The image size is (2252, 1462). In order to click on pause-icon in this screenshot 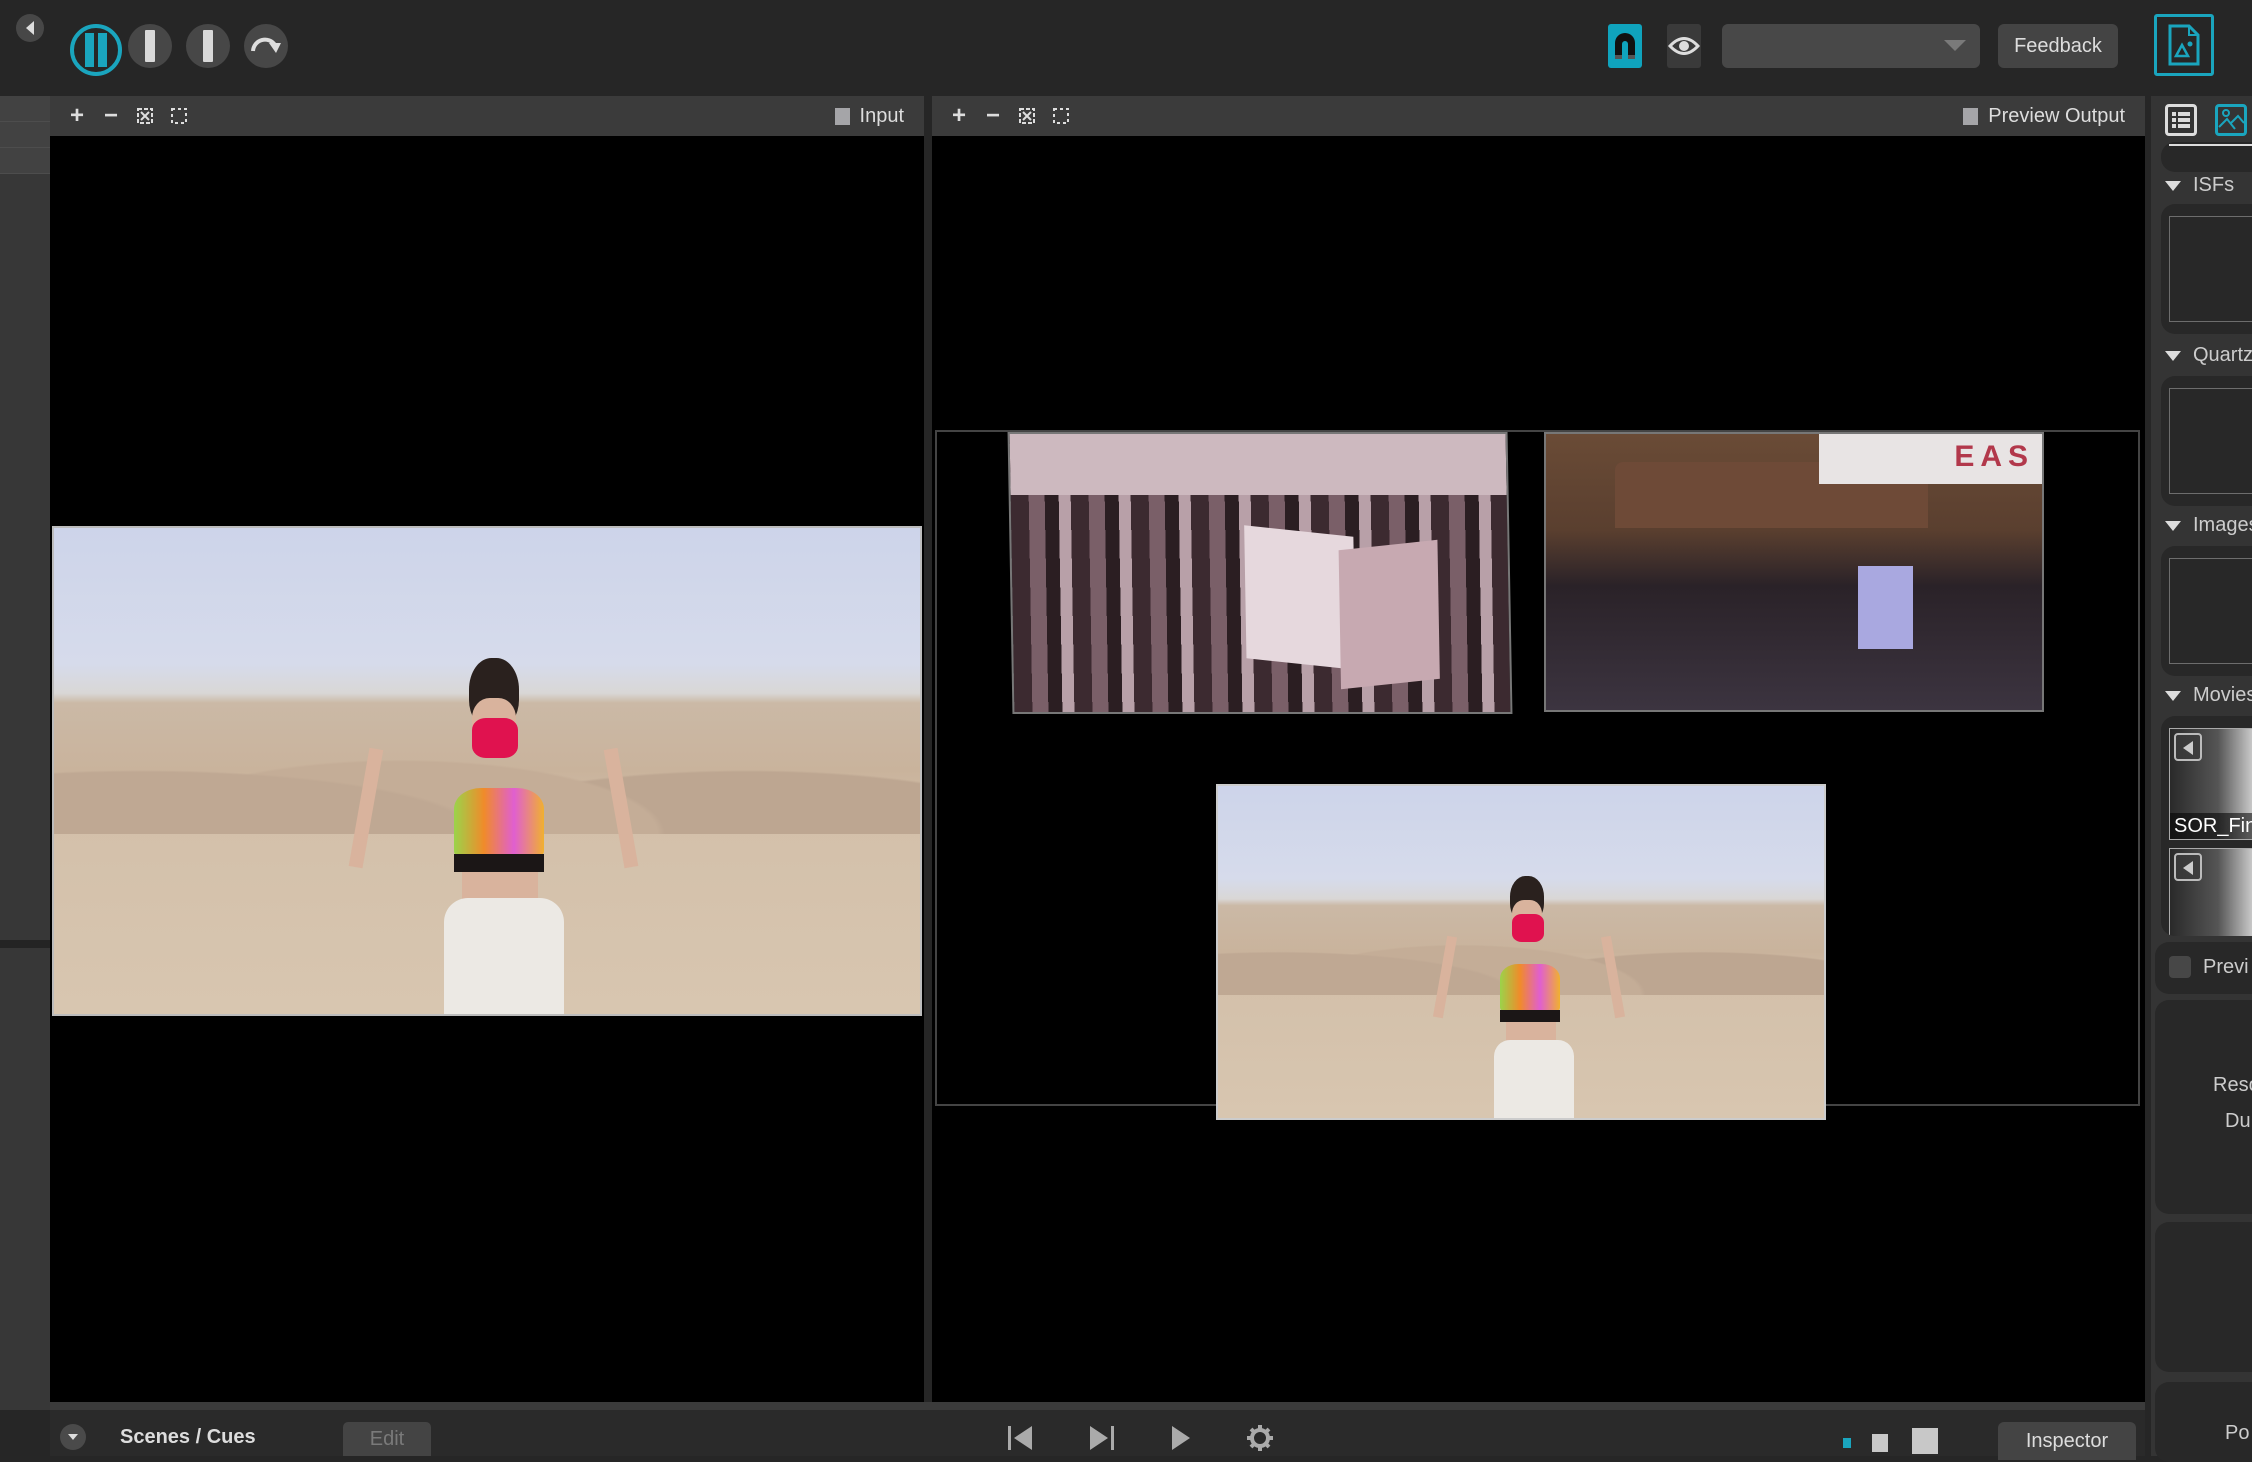, I will do `click(96, 50)`.